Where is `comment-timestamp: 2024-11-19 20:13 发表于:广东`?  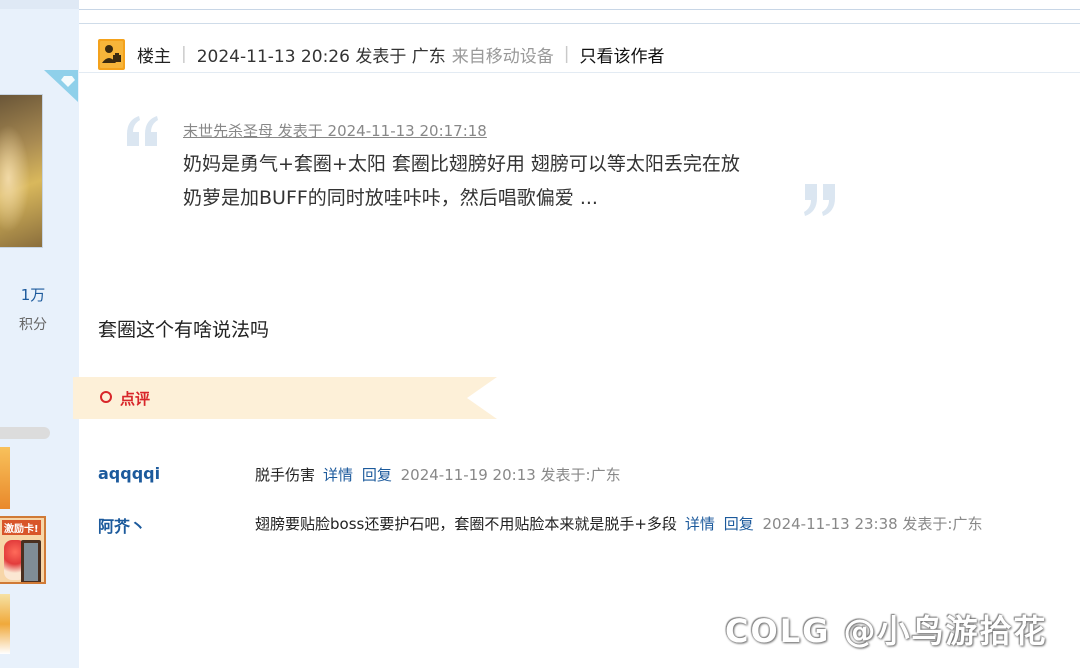
comment-timestamp: 2024-11-19 20:13 发表于:广东 is located at coordinates (510, 475).